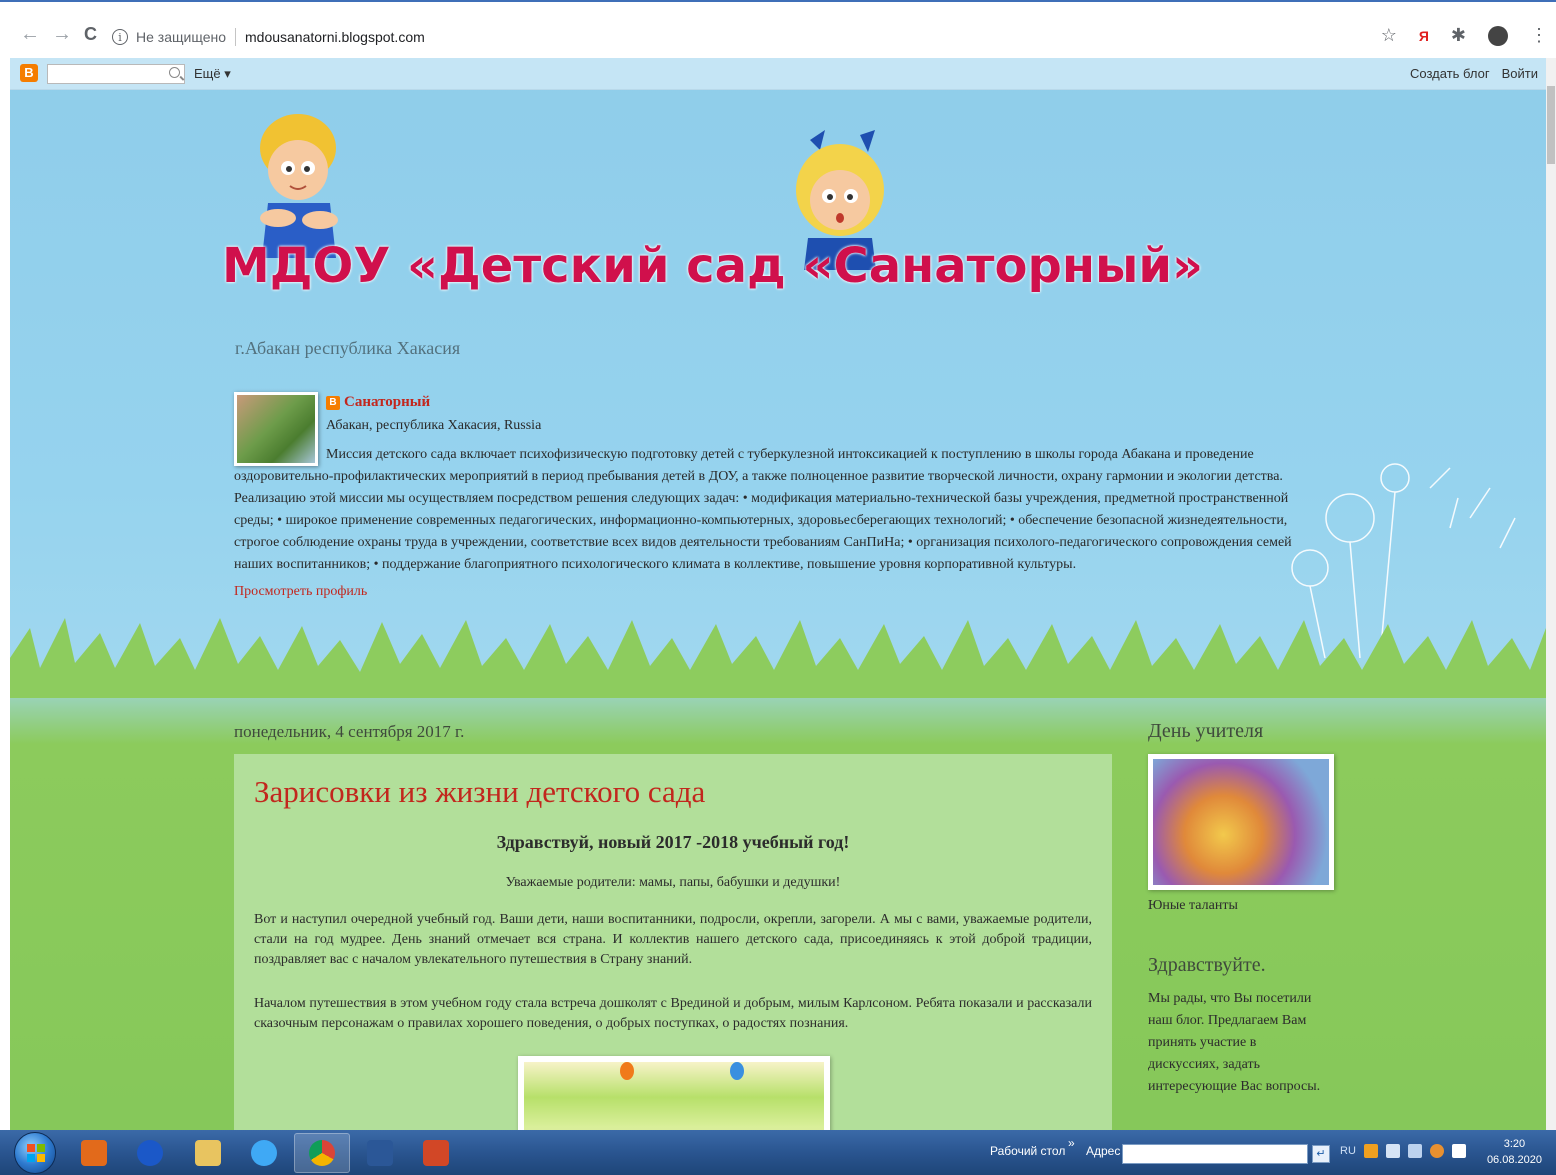  I want to click on desktop-toolbar-label: Рабочий стол, so click(1027, 1151).